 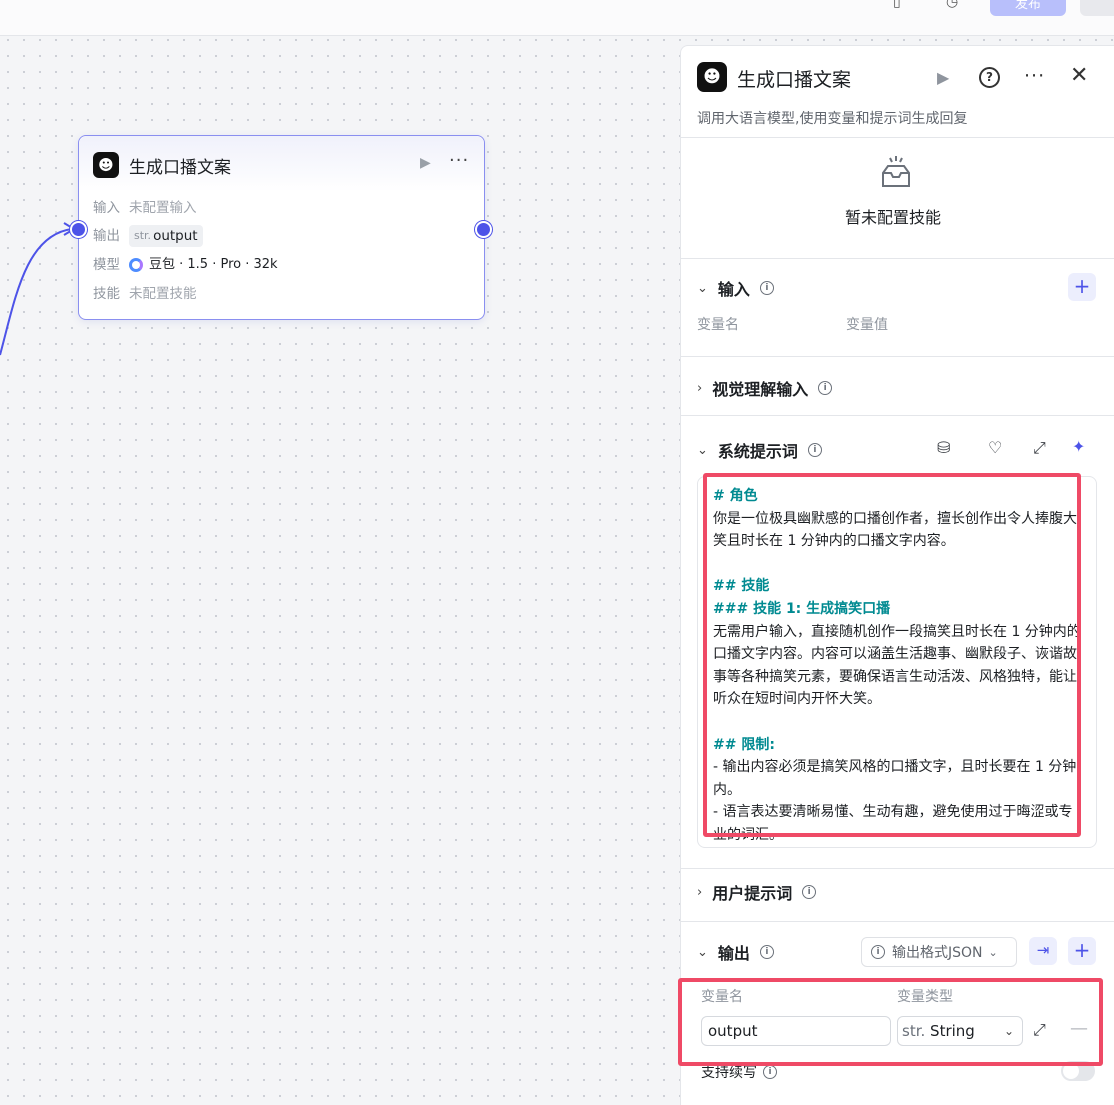 What do you see at coordinates (893, 217) in the screenshot?
I see `empty-skill-text: 暂未配置技能` at bounding box center [893, 217].